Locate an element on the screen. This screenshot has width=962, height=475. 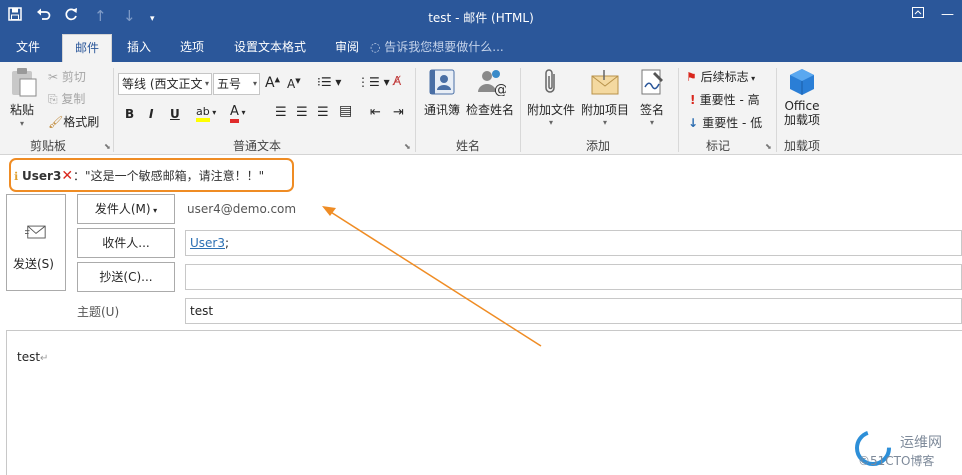
align-center-icon: ☰ is located at coordinates (302, 112).